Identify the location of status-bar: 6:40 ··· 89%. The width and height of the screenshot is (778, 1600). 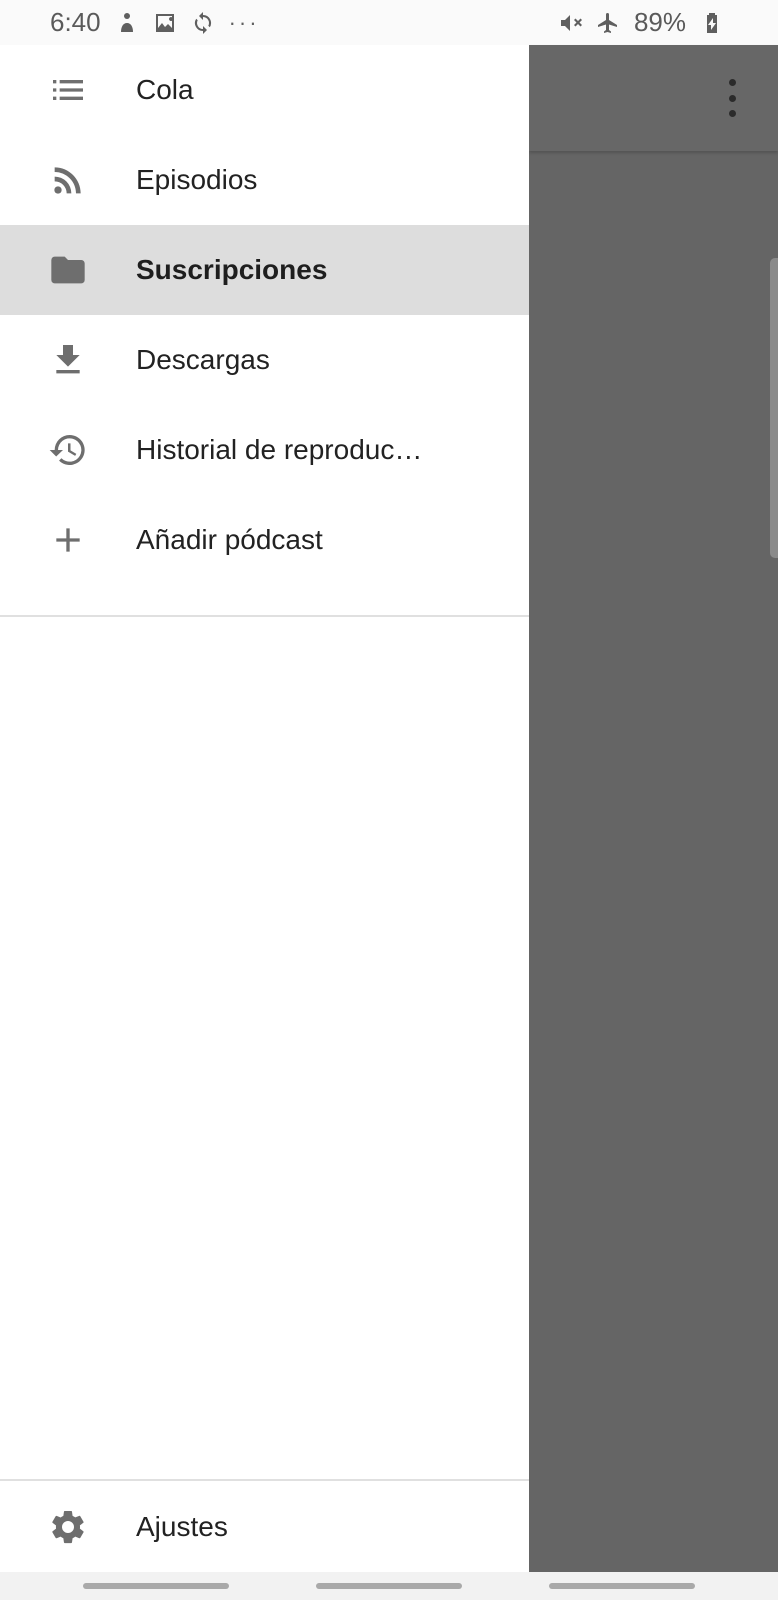
(389, 22).